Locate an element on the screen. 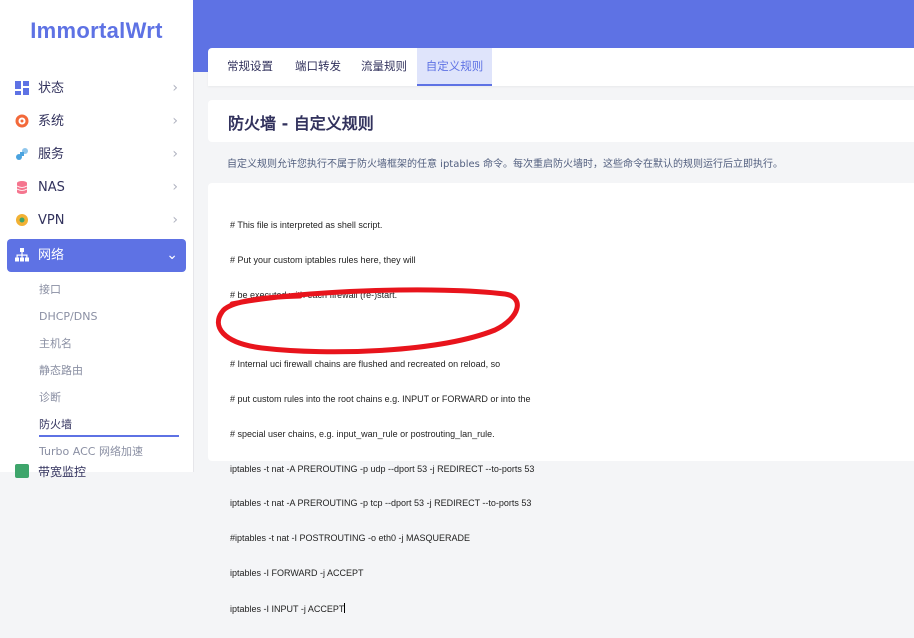 This screenshot has width=914, height=638. script-line-last: iptables -I INPUT -j ACCEPT is located at coordinates (382, 608).